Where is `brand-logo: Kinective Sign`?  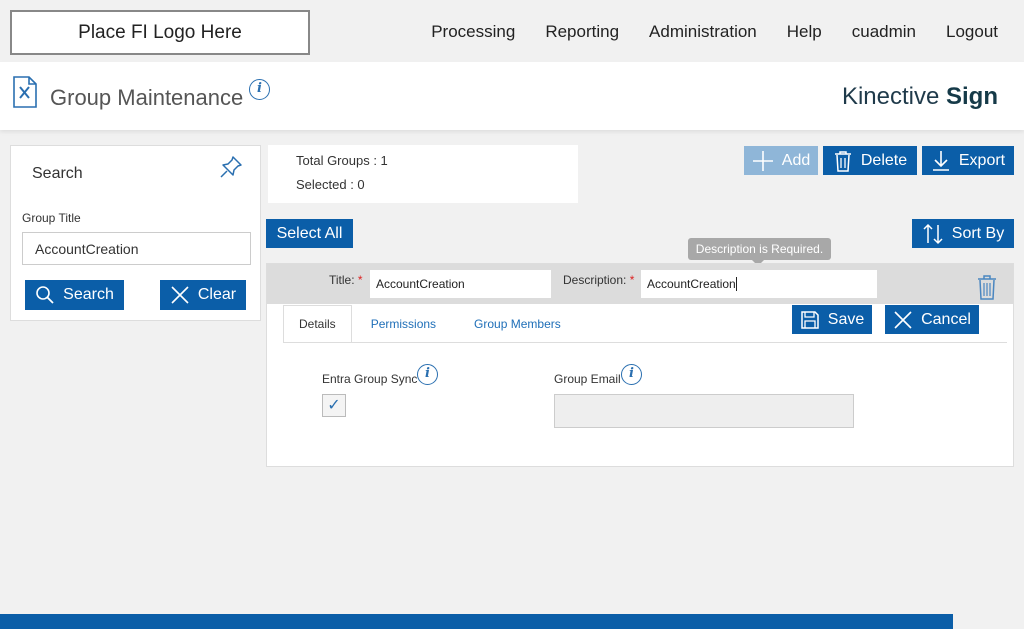 brand-logo: Kinective Sign is located at coordinates (920, 97).